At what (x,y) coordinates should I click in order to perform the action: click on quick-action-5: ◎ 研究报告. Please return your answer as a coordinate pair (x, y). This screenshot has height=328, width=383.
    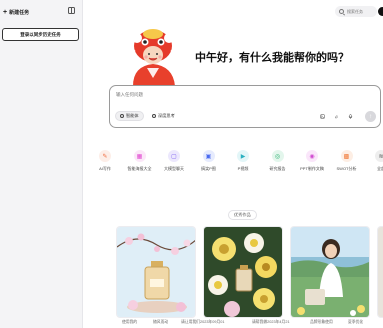
    Looking at the image, I should click on (278, 161).